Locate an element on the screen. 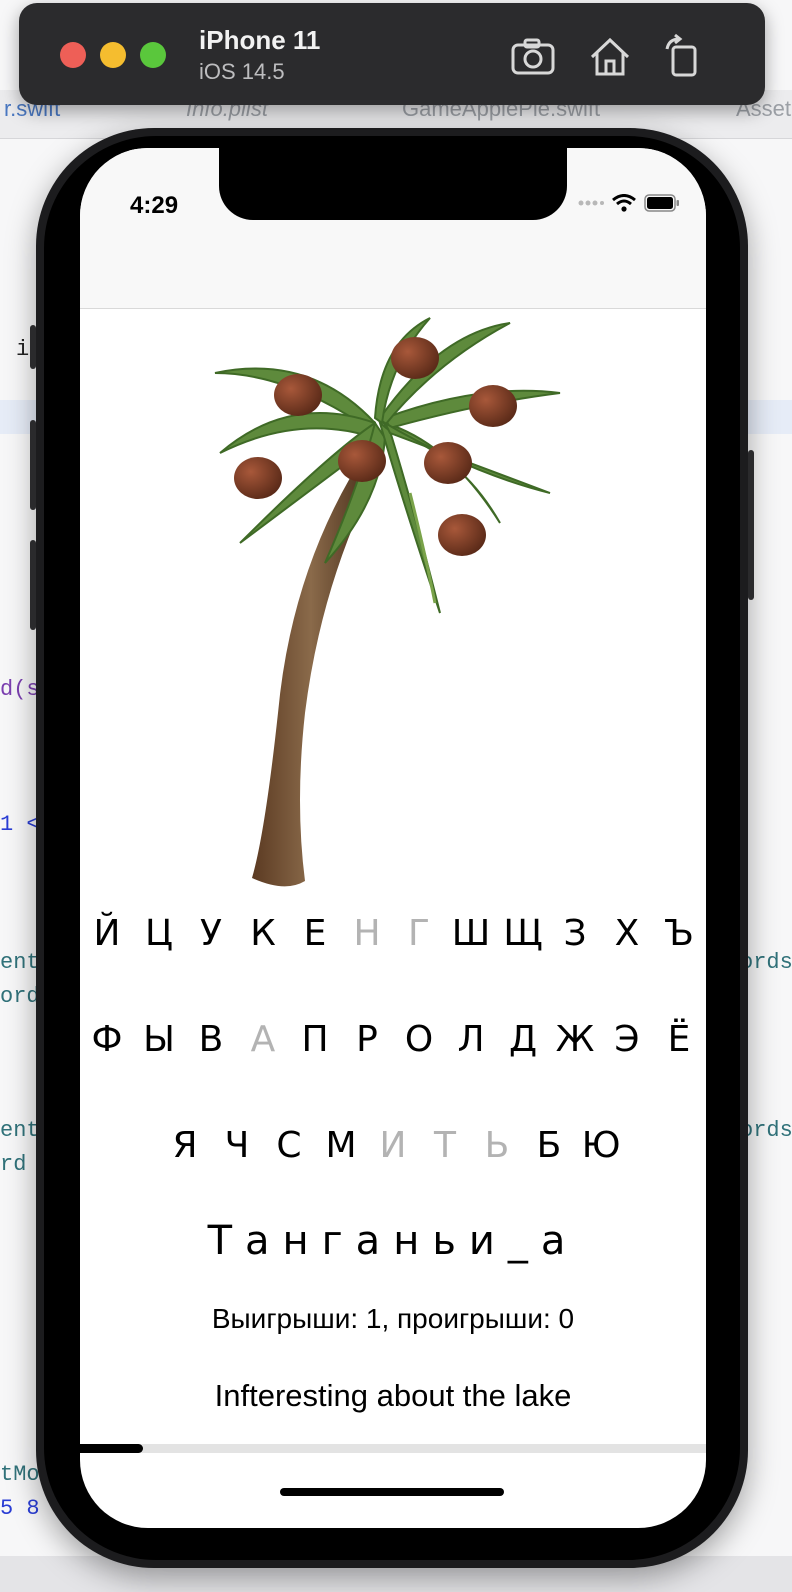 This screenshot has height=1592, width=792. code-fragment: ord is located at coordinates (20, 996).